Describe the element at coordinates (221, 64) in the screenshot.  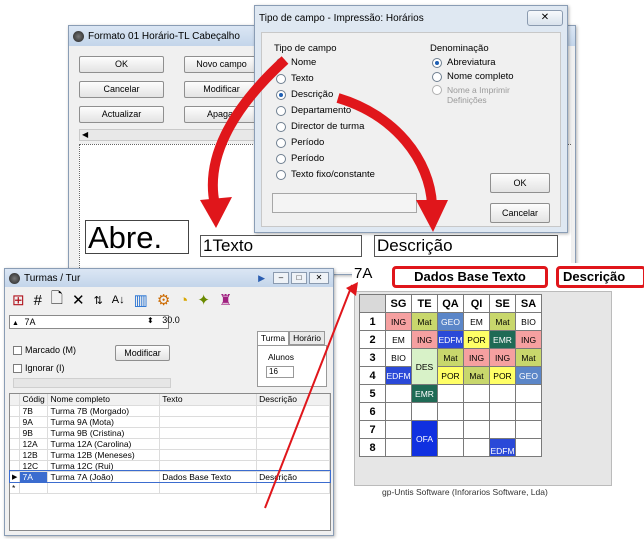
I see `novo-campo-button: Novo campo` at that location.